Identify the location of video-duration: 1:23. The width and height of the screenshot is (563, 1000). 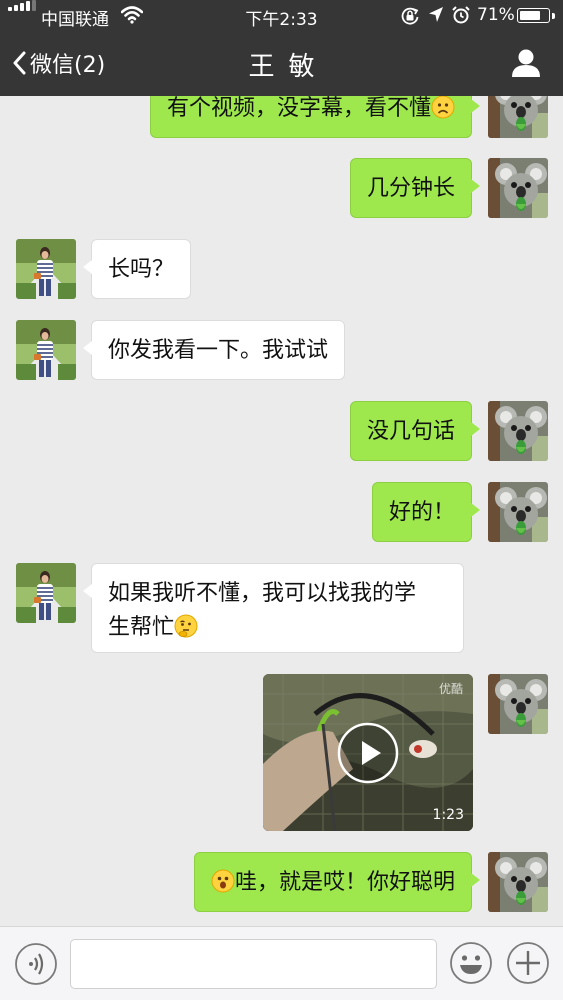
(448, 815).